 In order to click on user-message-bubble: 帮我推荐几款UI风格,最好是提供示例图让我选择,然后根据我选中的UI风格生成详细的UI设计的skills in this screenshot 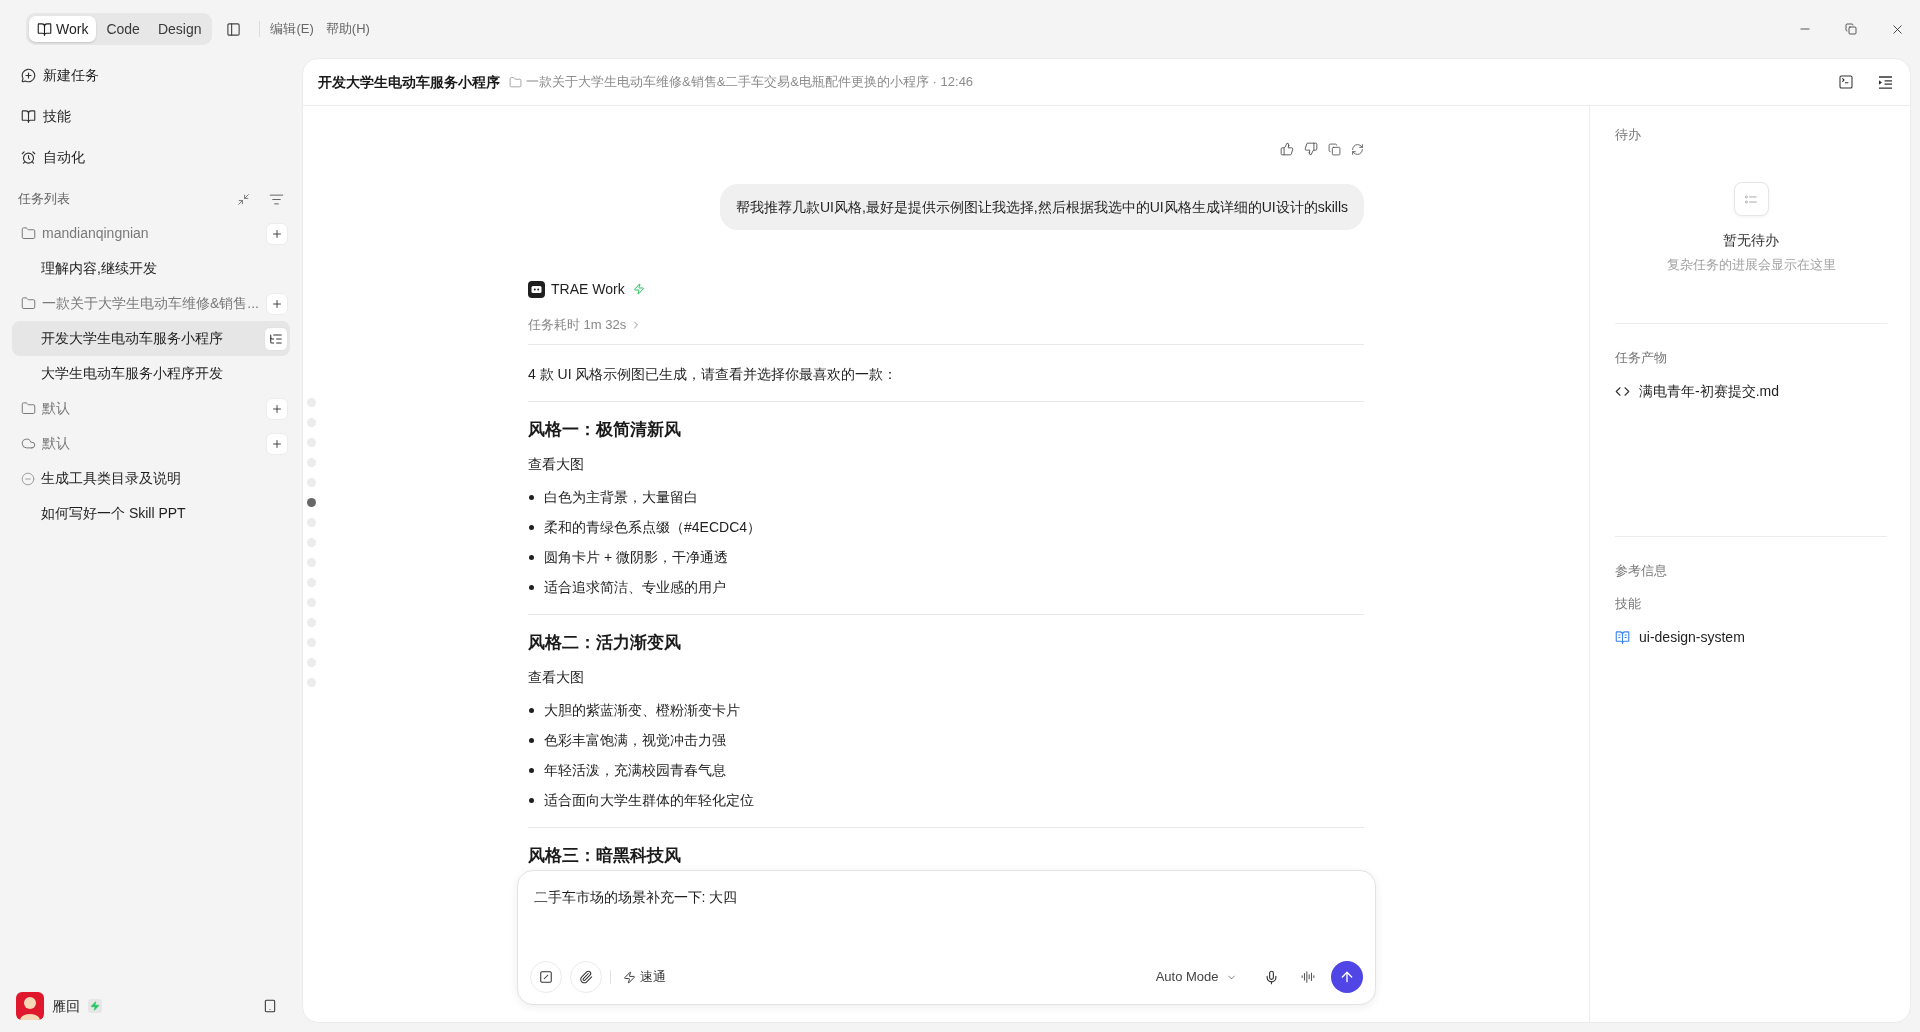, I will do `click(1041, 207)`.